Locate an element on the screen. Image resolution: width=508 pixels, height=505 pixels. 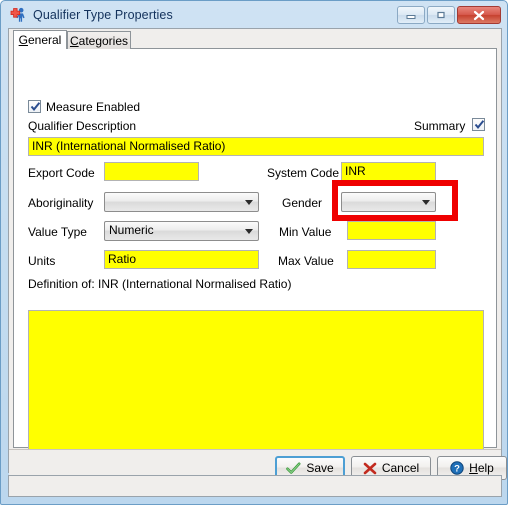
save-button-label: Save is located at coordinates (320, 468).